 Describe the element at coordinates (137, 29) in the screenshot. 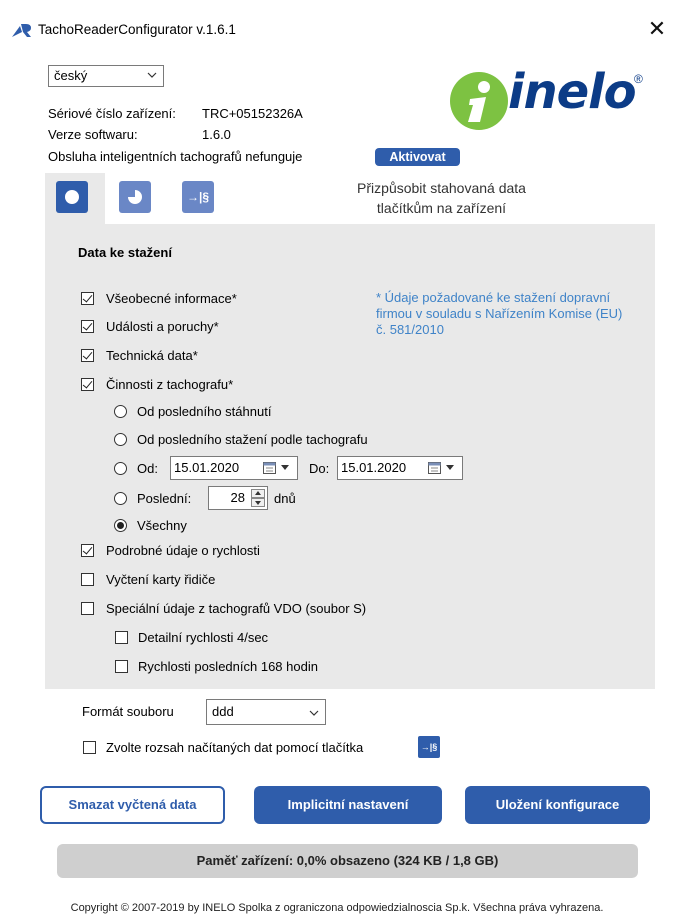

I see `window-title: TachoReaderConfigurator v.1.6.1` at that location.